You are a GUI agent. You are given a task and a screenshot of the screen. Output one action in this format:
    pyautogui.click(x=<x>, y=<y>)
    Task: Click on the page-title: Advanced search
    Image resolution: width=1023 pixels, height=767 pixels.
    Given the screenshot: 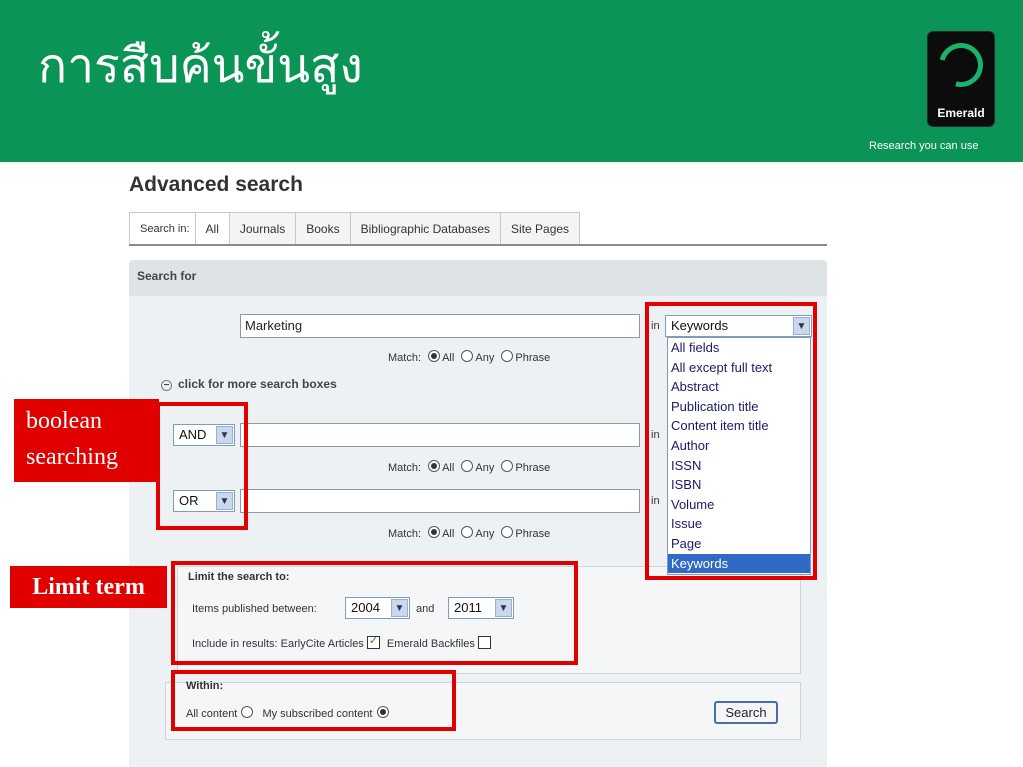 What is the action you would take?
    pyautogui.click(x=216, y=184)
    